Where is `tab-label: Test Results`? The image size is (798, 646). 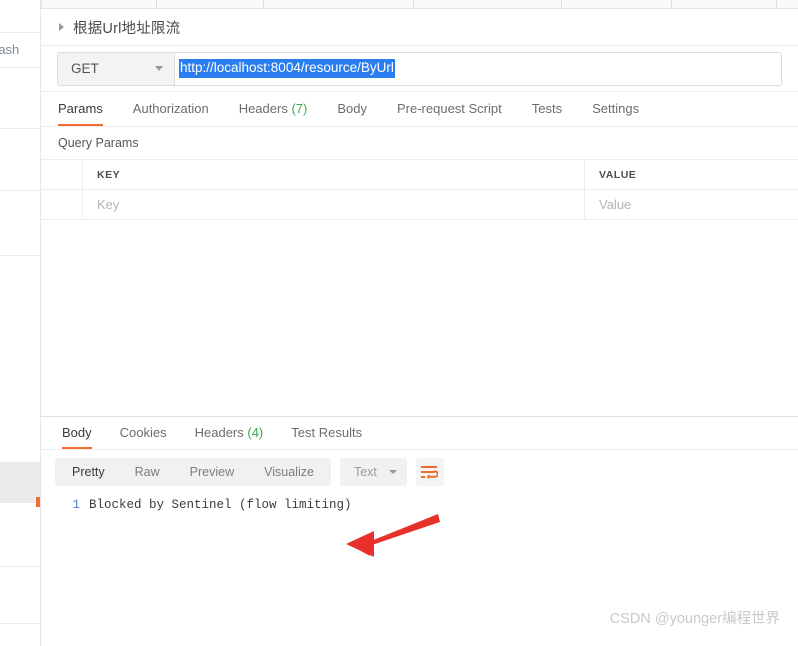
tab-label: Test Results is located at coordinates (327, 432).